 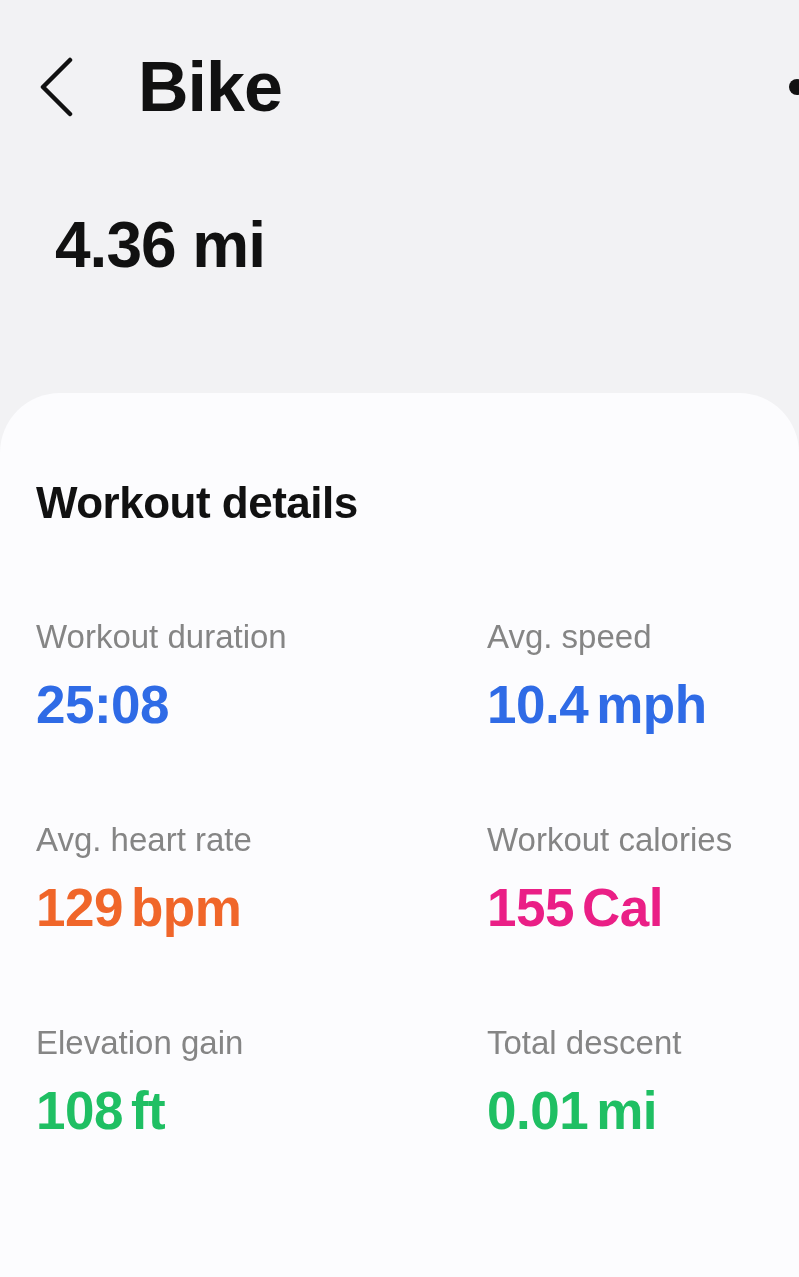 What do you see at coordinates (210, 87) in the screenshot?
I see `page-title: Bike` at bounding box center [210, 87].